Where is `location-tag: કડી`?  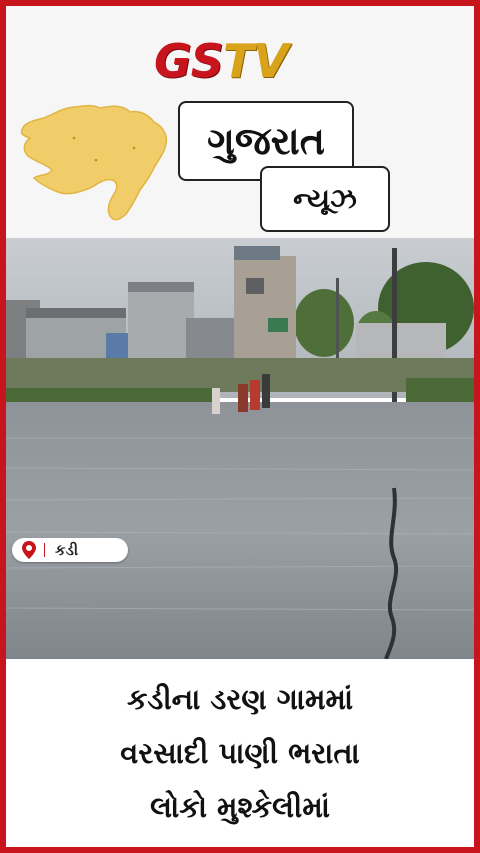
location-tag: કડી is located at coordinates (70, 550).